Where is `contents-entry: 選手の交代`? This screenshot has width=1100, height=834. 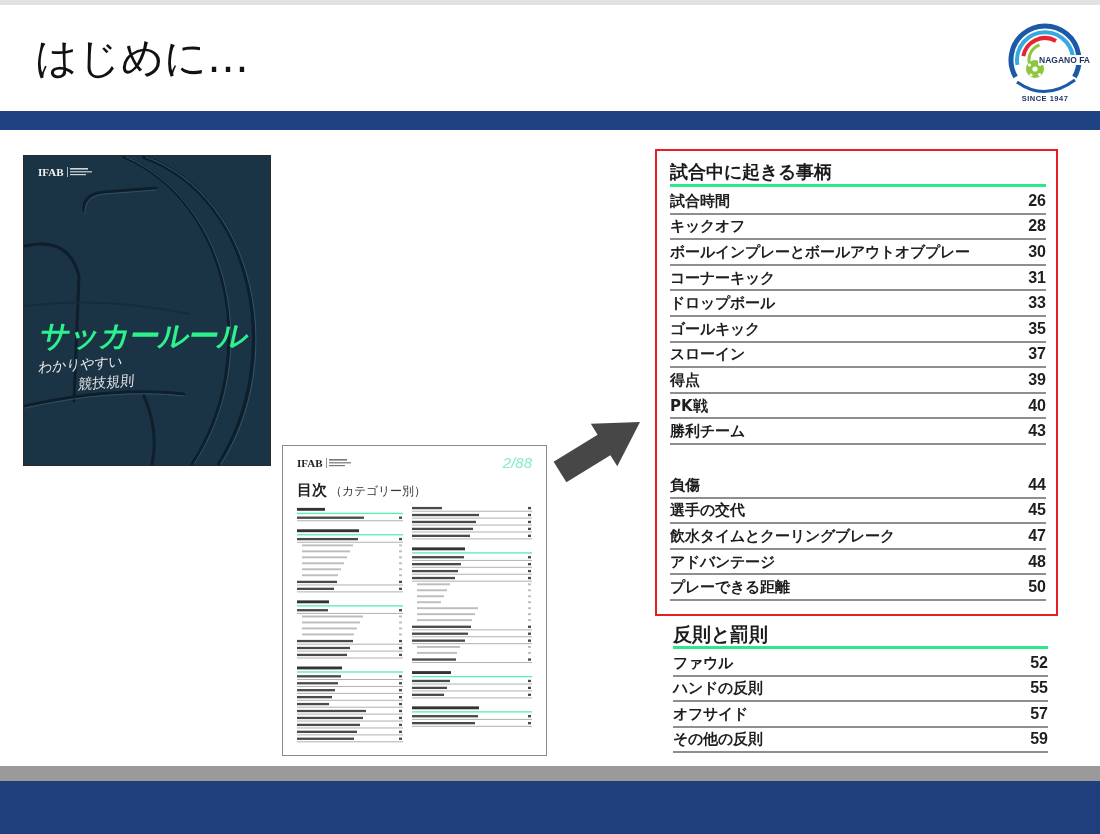
contents-entry: 選手の交代 is located at coordinates (707, 510).